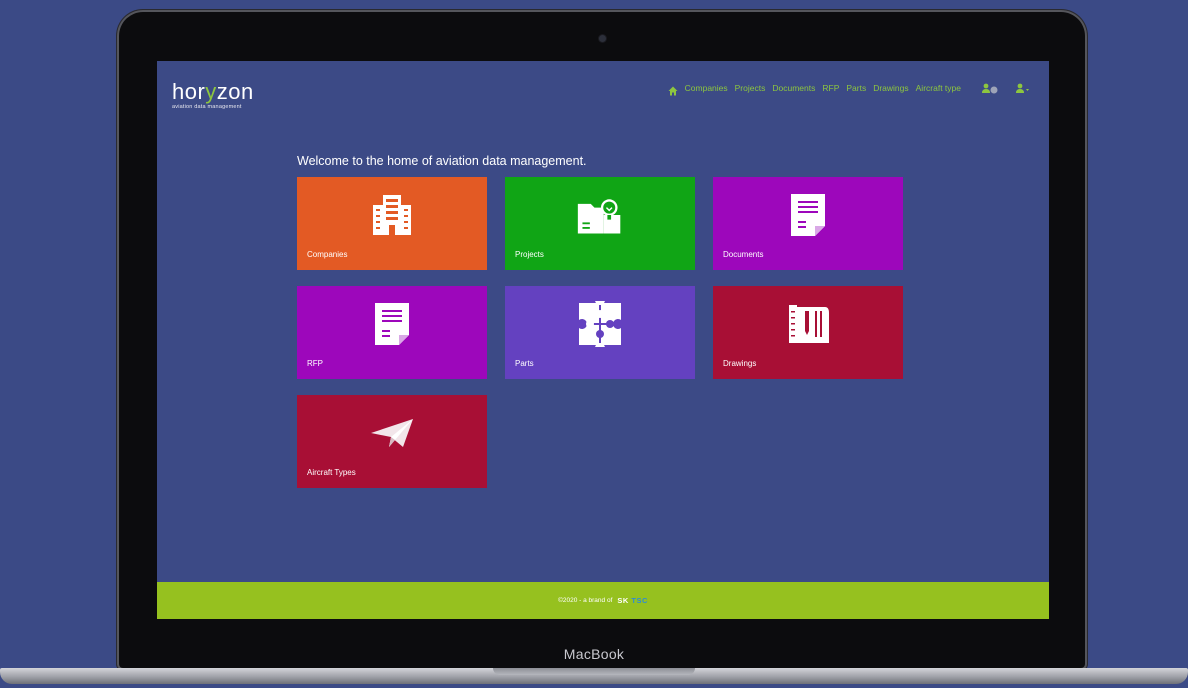 The image size is (1188, 688). Describe the element at coordinates (673, 89) in the screenshot. I see `home-icon` at that location.